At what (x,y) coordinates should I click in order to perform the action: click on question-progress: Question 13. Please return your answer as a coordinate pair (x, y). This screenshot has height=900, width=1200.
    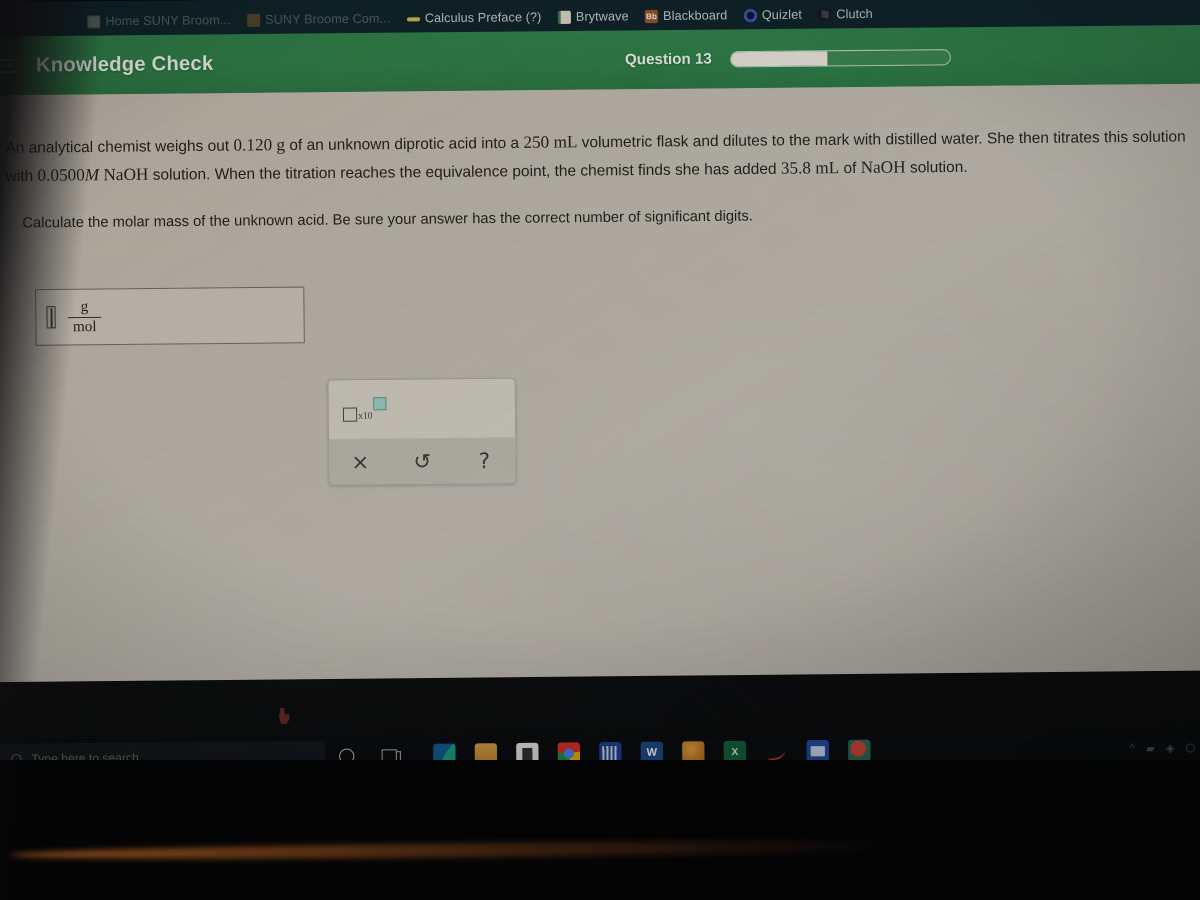
    Looking at the image, I should click on (788, 58).